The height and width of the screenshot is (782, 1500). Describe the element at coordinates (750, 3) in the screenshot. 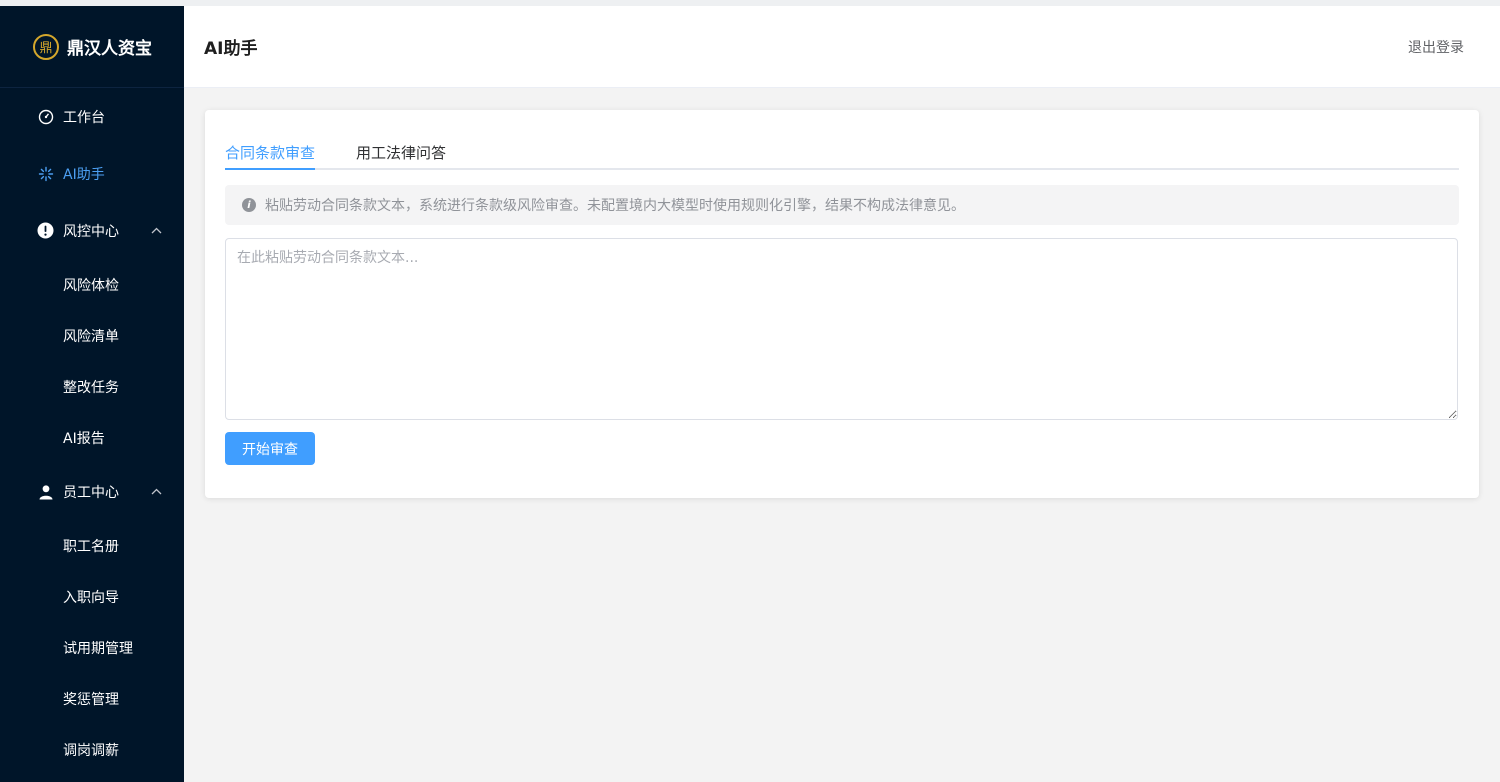

I see `window-top-strip` at that location.